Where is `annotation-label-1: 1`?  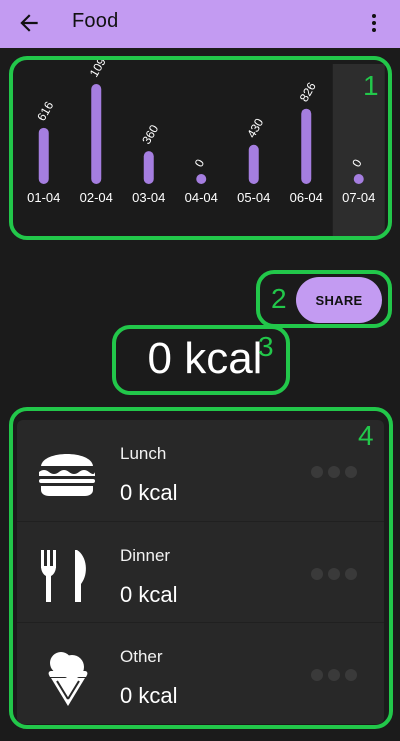 annotation-label-1: 1 is located at coordinates (371, 85).